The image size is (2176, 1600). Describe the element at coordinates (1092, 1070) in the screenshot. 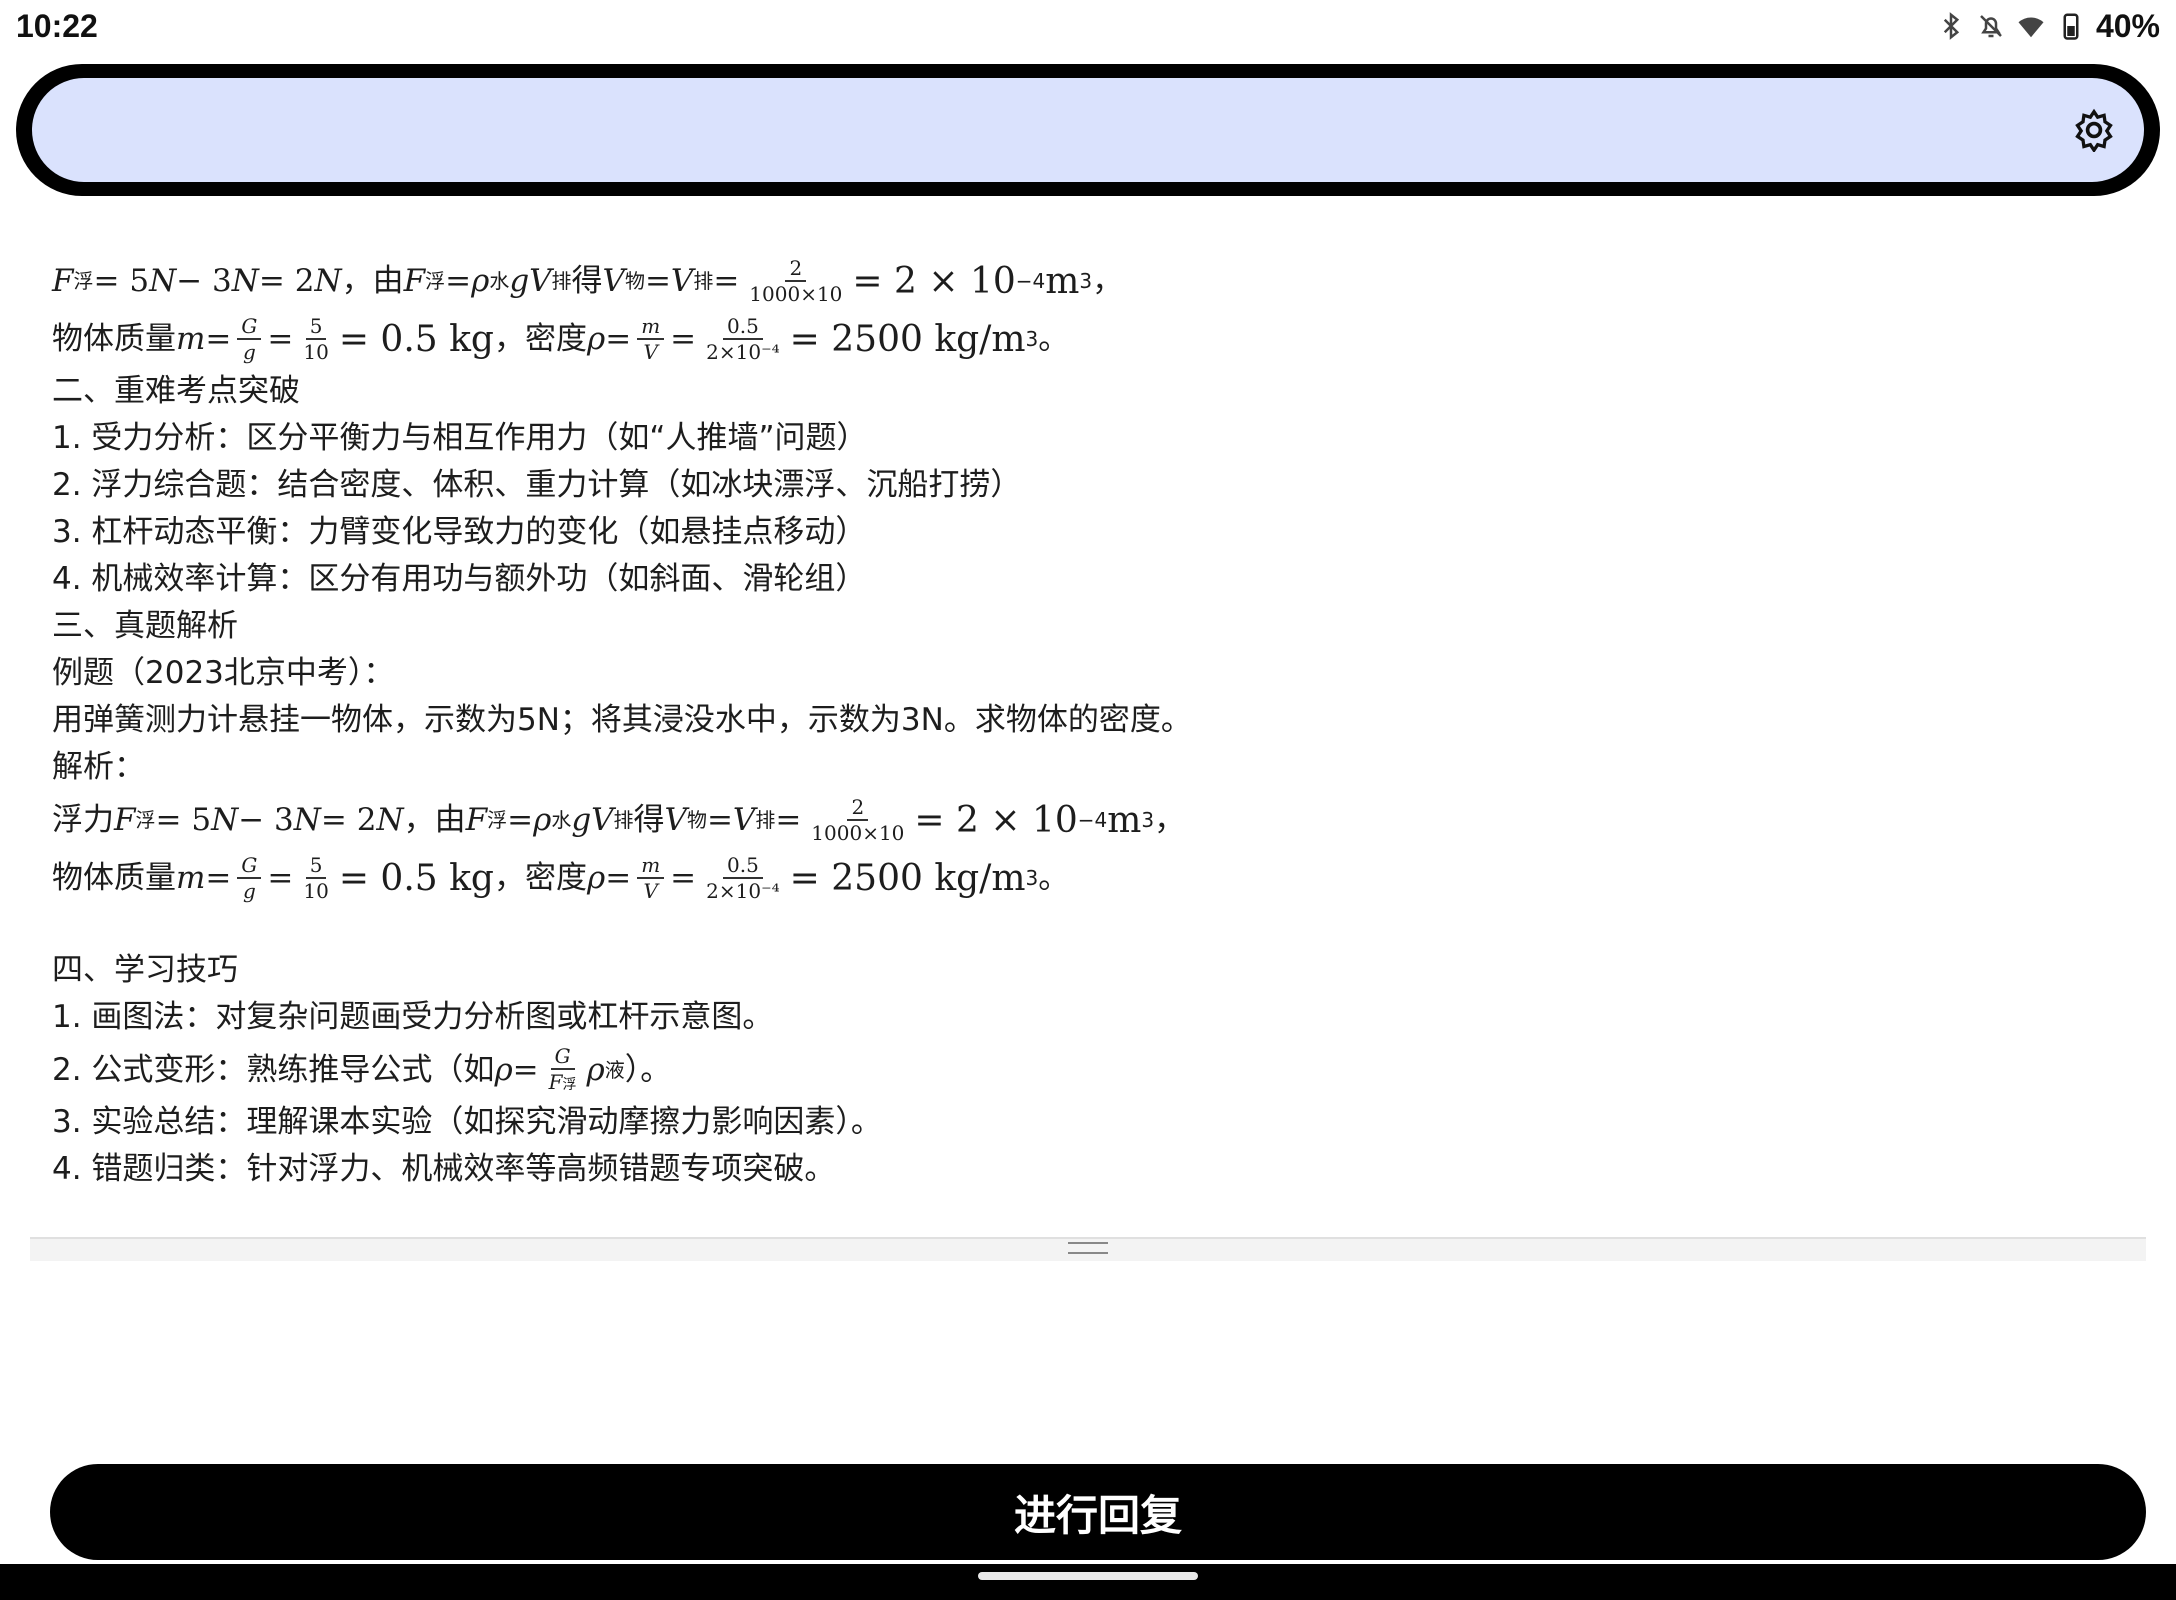

I see `list-item: 2. 公式变形：熟练推导公式（如 ρ = G F浮 ρ液 ）。` at that location.